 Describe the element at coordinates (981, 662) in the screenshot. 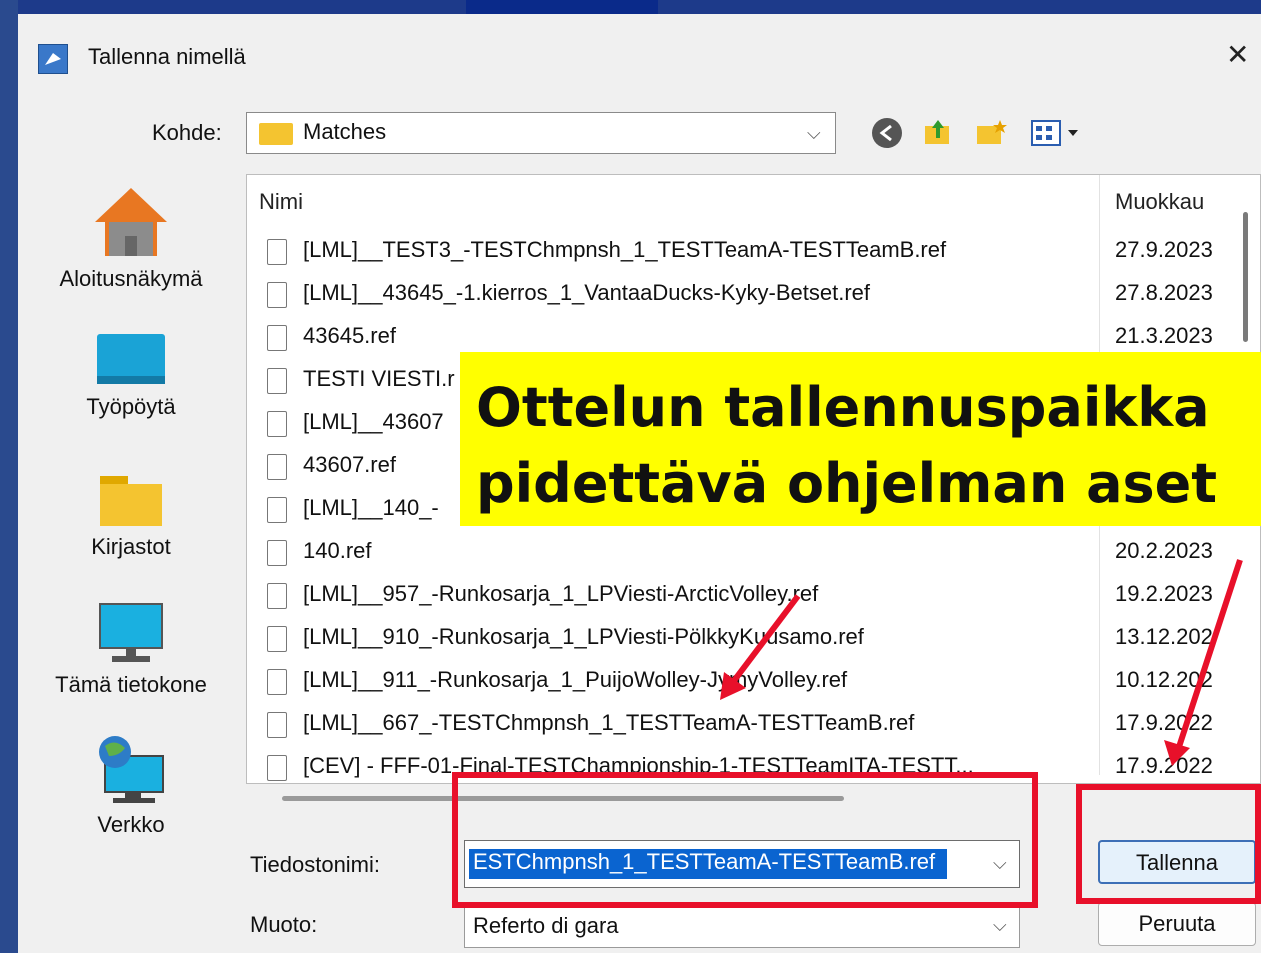

I see `annotation-arrows` at that location.